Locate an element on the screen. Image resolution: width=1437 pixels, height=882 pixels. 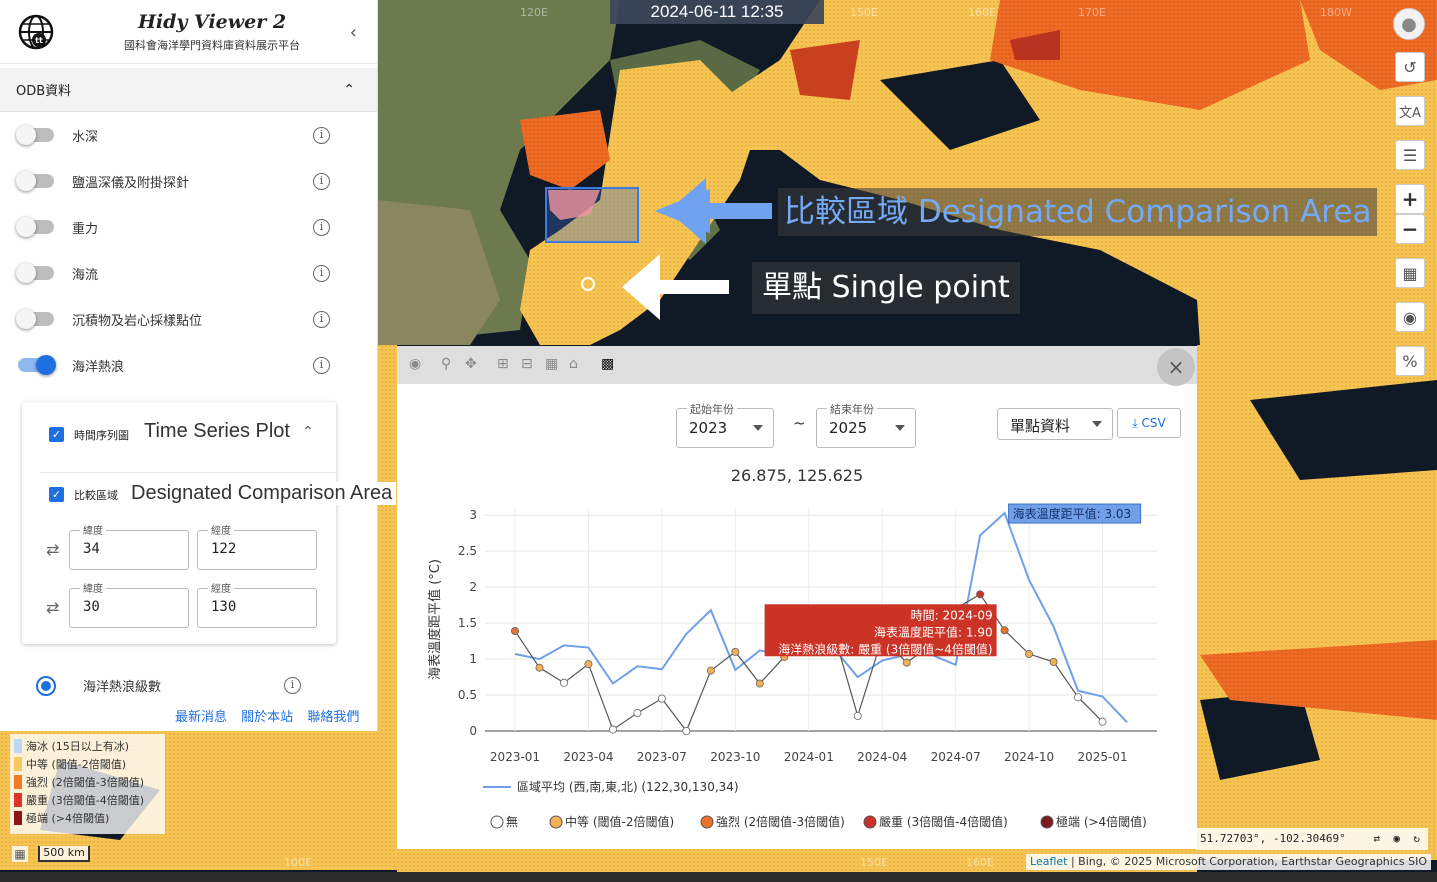
zoom-in-button: + is located at coordinates (1410, 199).